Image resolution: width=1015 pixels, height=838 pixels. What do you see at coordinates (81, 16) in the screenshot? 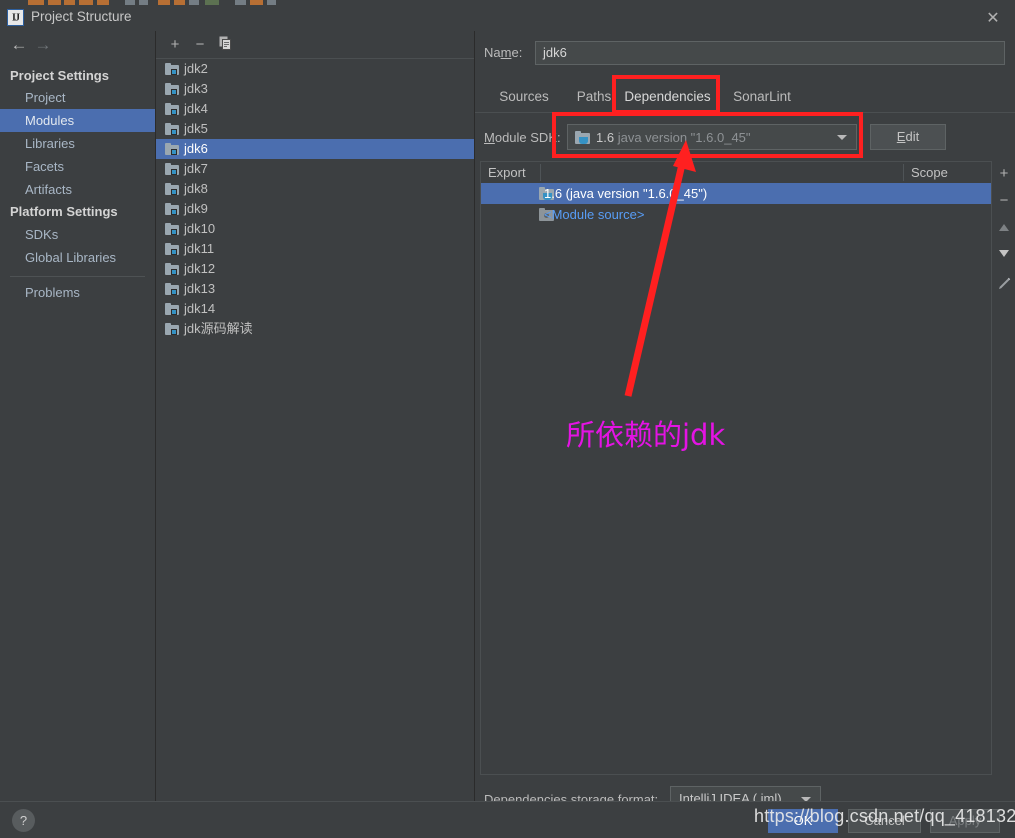
I see `page-title: Project Structure` at bounding box center [81, 16].